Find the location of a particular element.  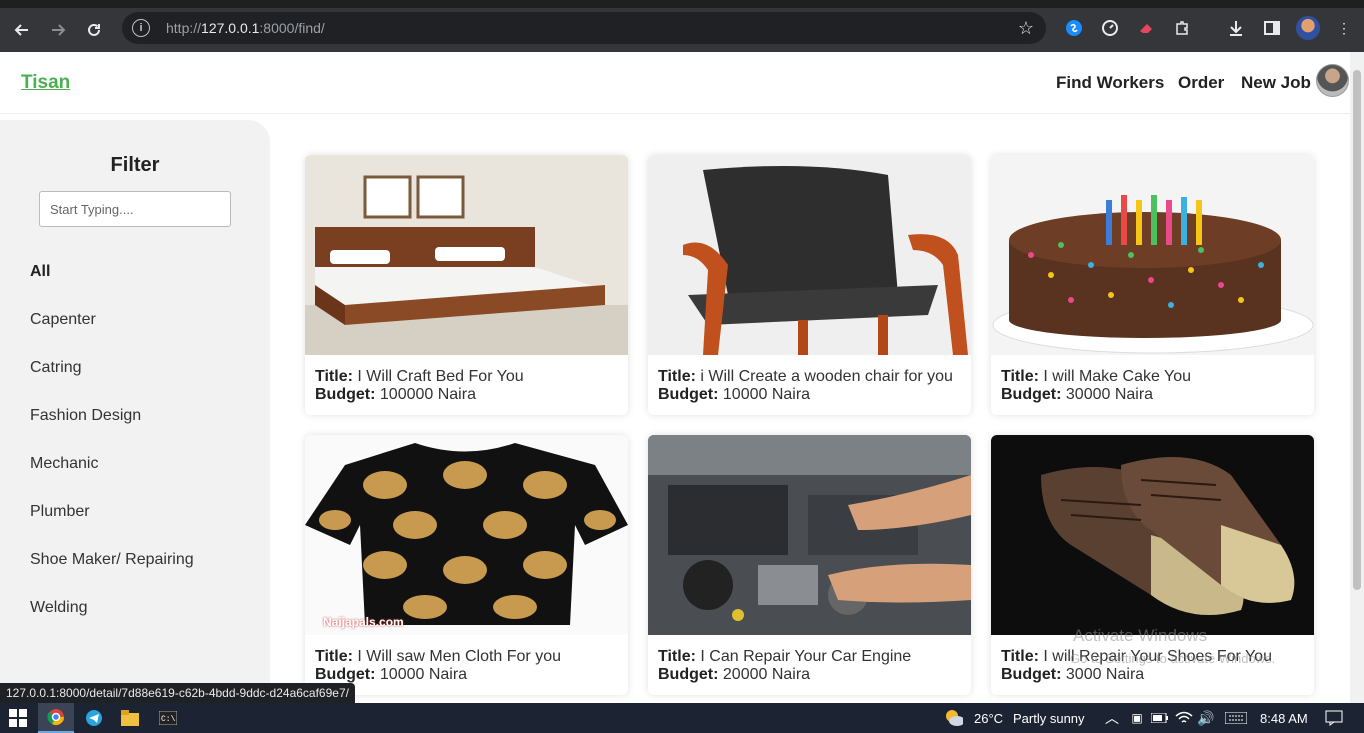

weather-partly-sunny-icon is located at coordinates (953, 718).